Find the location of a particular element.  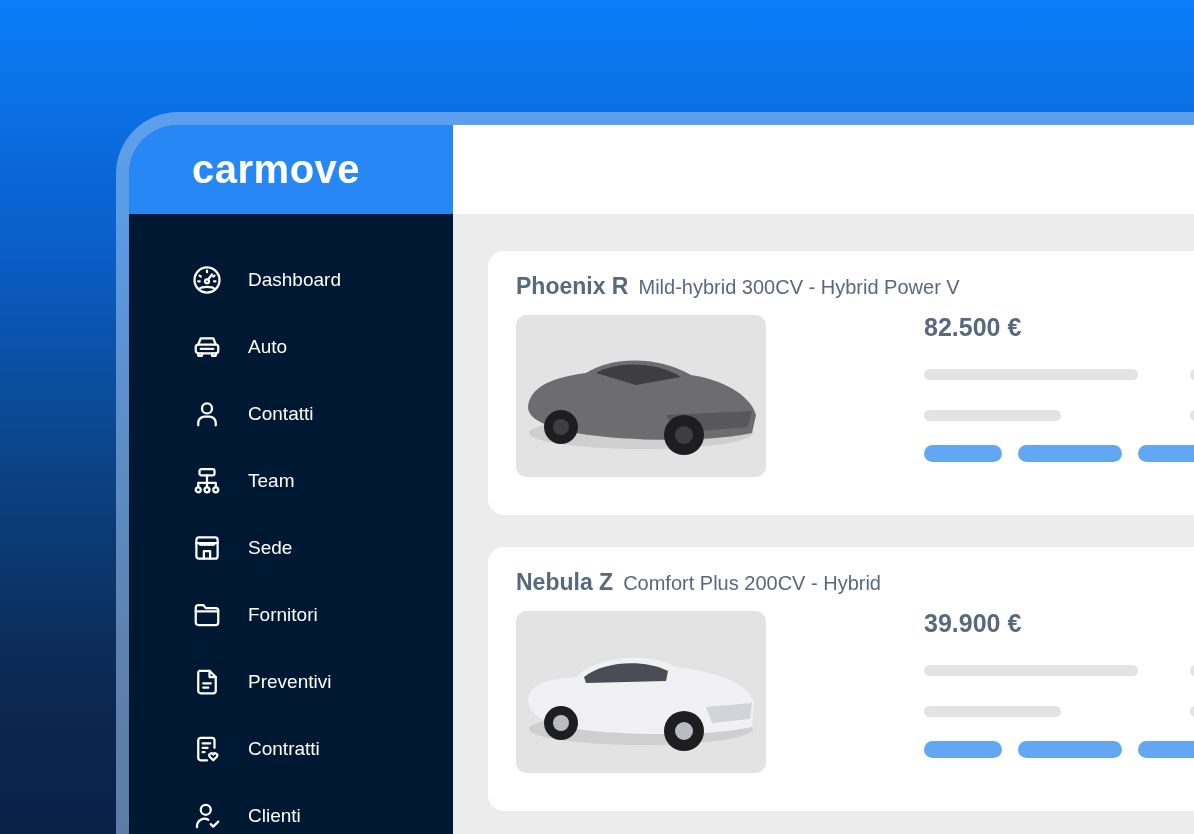

sidebar-item: Preventivi is located at coordinates (290, 681).